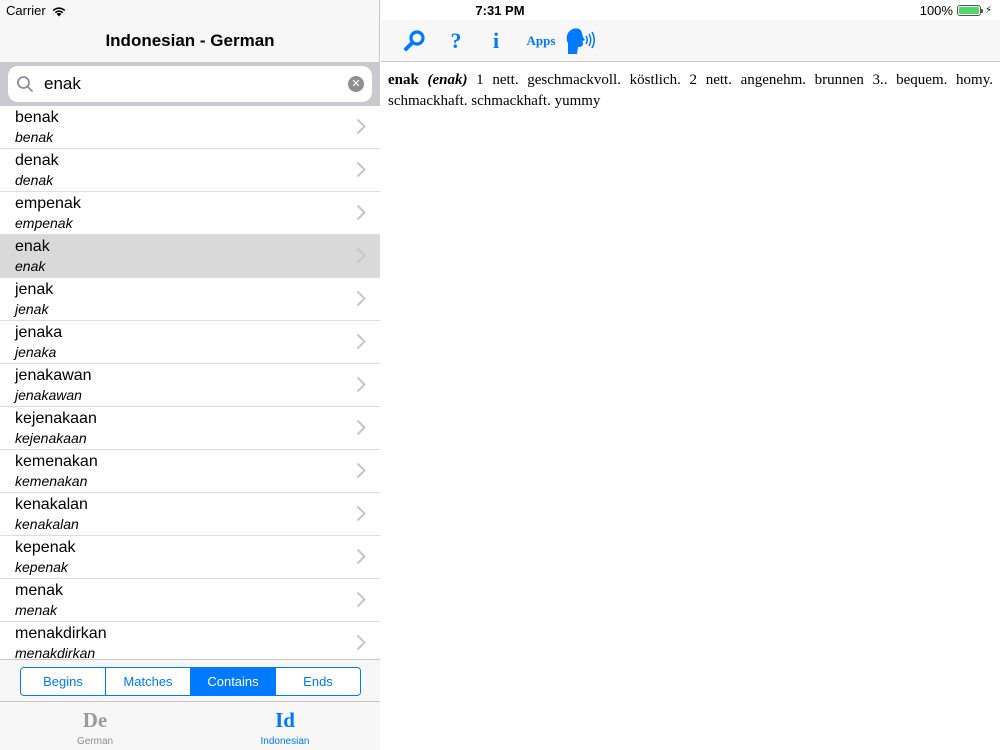  What do you see at coordinates (195, 84) in the screenshot?
I see `search-input` at bounding box center [195, 84].